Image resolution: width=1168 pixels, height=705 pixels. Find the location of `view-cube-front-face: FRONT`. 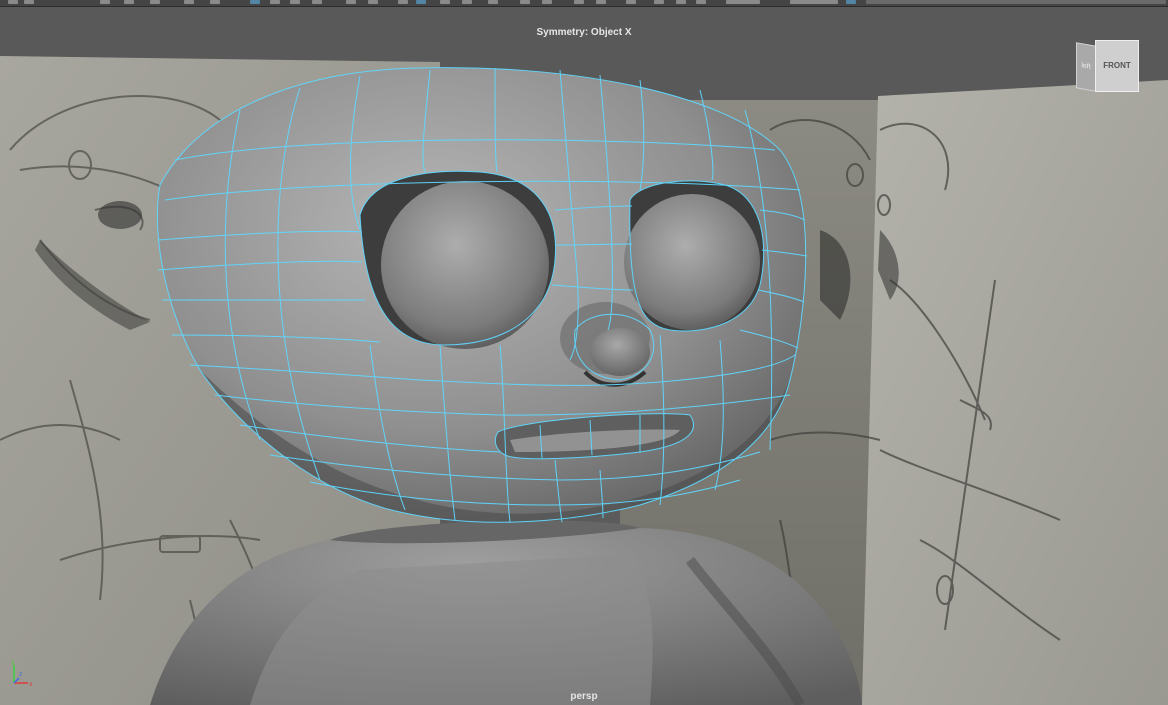

view-cube-front-face: FRONT is located at coordinates (1117, 66).